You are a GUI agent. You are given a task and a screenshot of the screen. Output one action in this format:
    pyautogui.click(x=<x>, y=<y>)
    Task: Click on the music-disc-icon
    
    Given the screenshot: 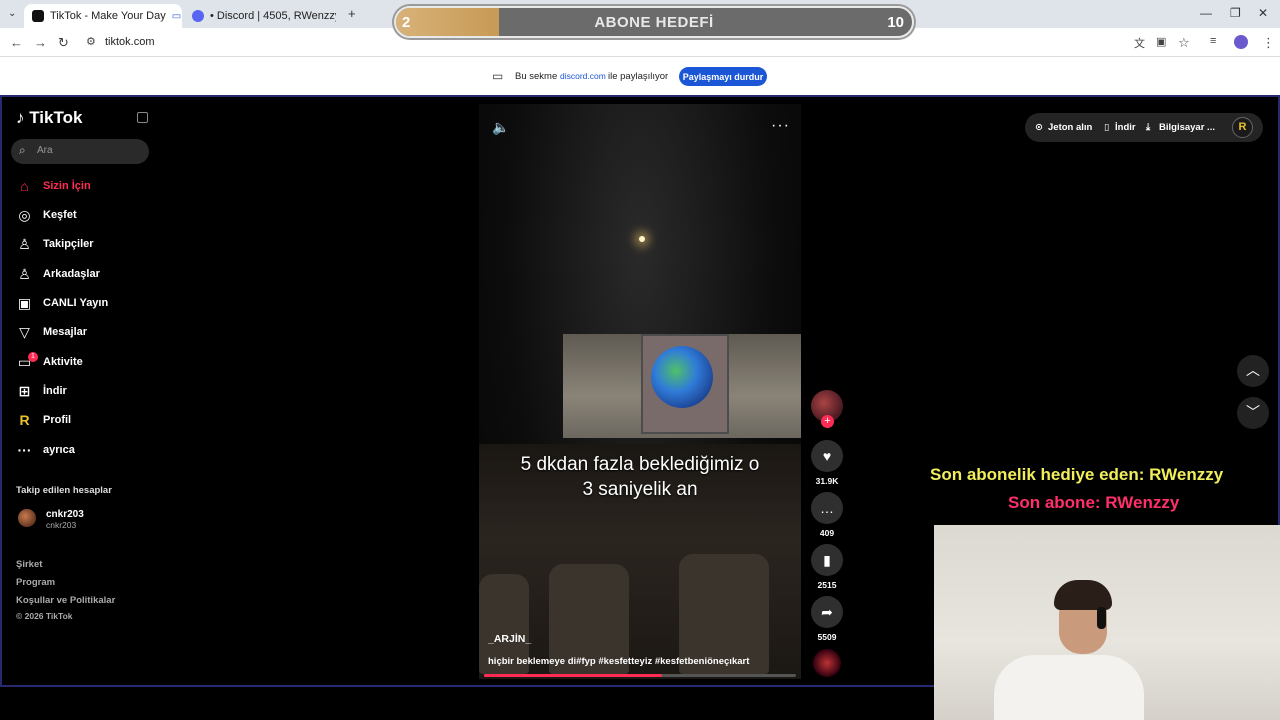 What is the action you would take?
    pyautogui.click(x=827, y=663)
    